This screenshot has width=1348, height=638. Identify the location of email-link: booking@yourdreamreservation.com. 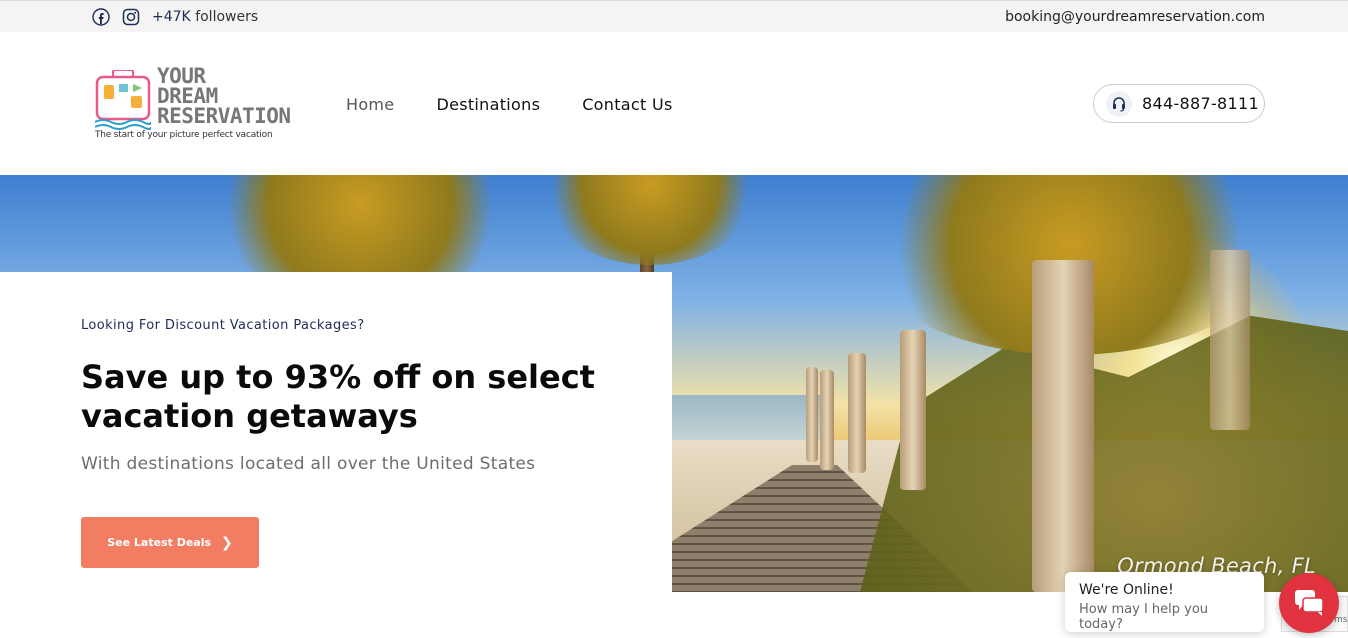
(1135, 17).